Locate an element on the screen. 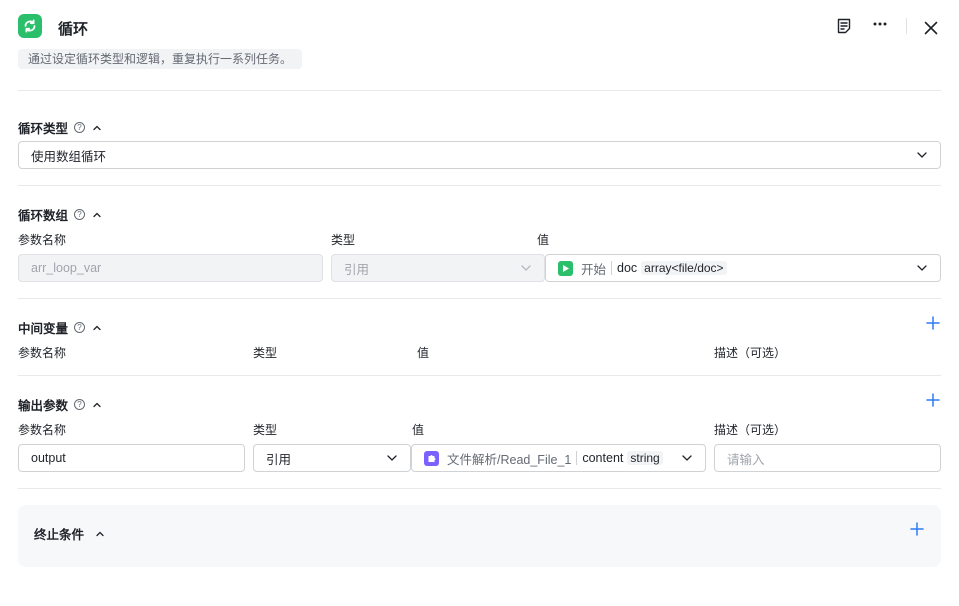 Image resolution: width=959 pixels, height=606 pixels. section-title: 输出参数 is located at coordinates (43, 406).